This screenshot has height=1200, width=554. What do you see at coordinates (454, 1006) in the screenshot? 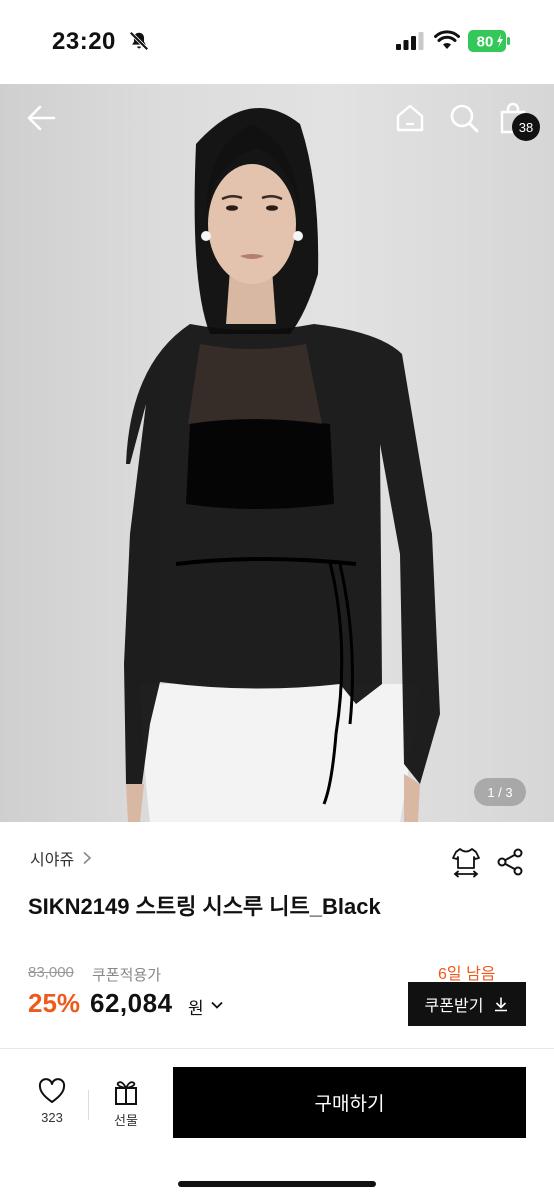
I see `get-coupon-label: 쿠폰받기` at bounding box center [454, 1006].